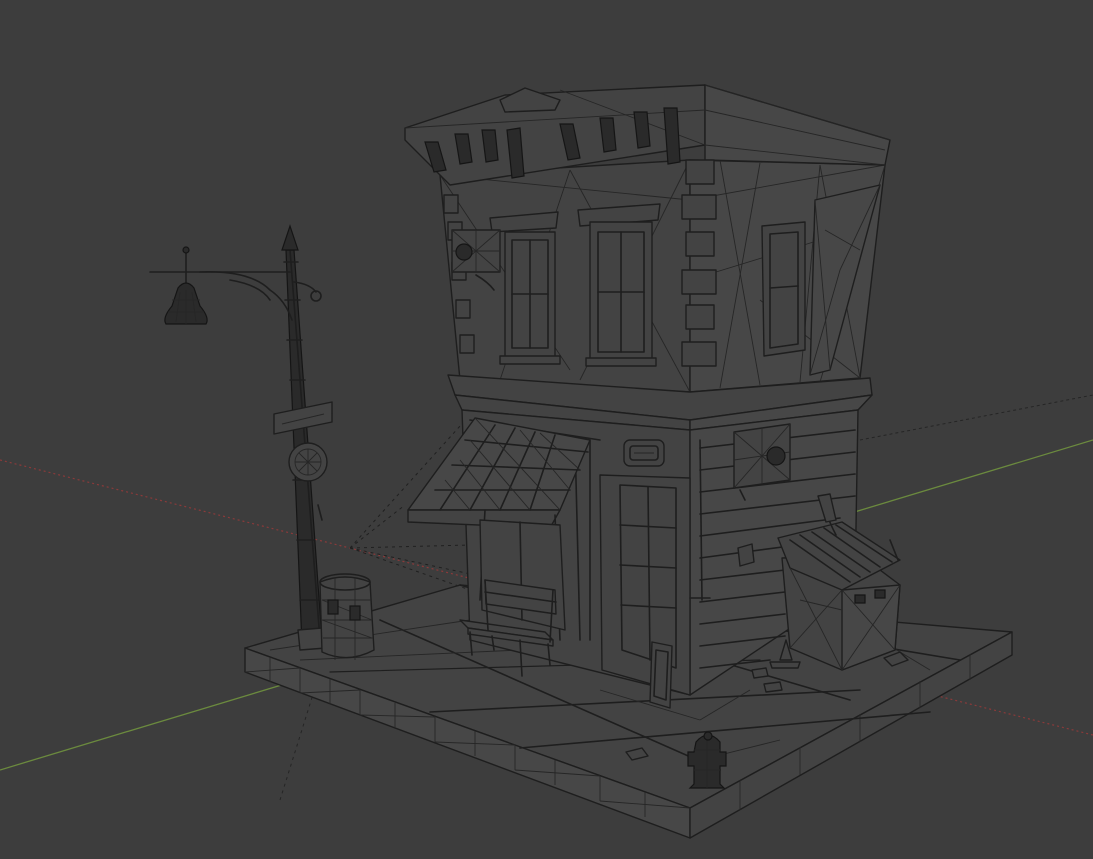  Describe the element at coordinates (661, 675) in the screenshot. I see `a-frame-sign` at that location.